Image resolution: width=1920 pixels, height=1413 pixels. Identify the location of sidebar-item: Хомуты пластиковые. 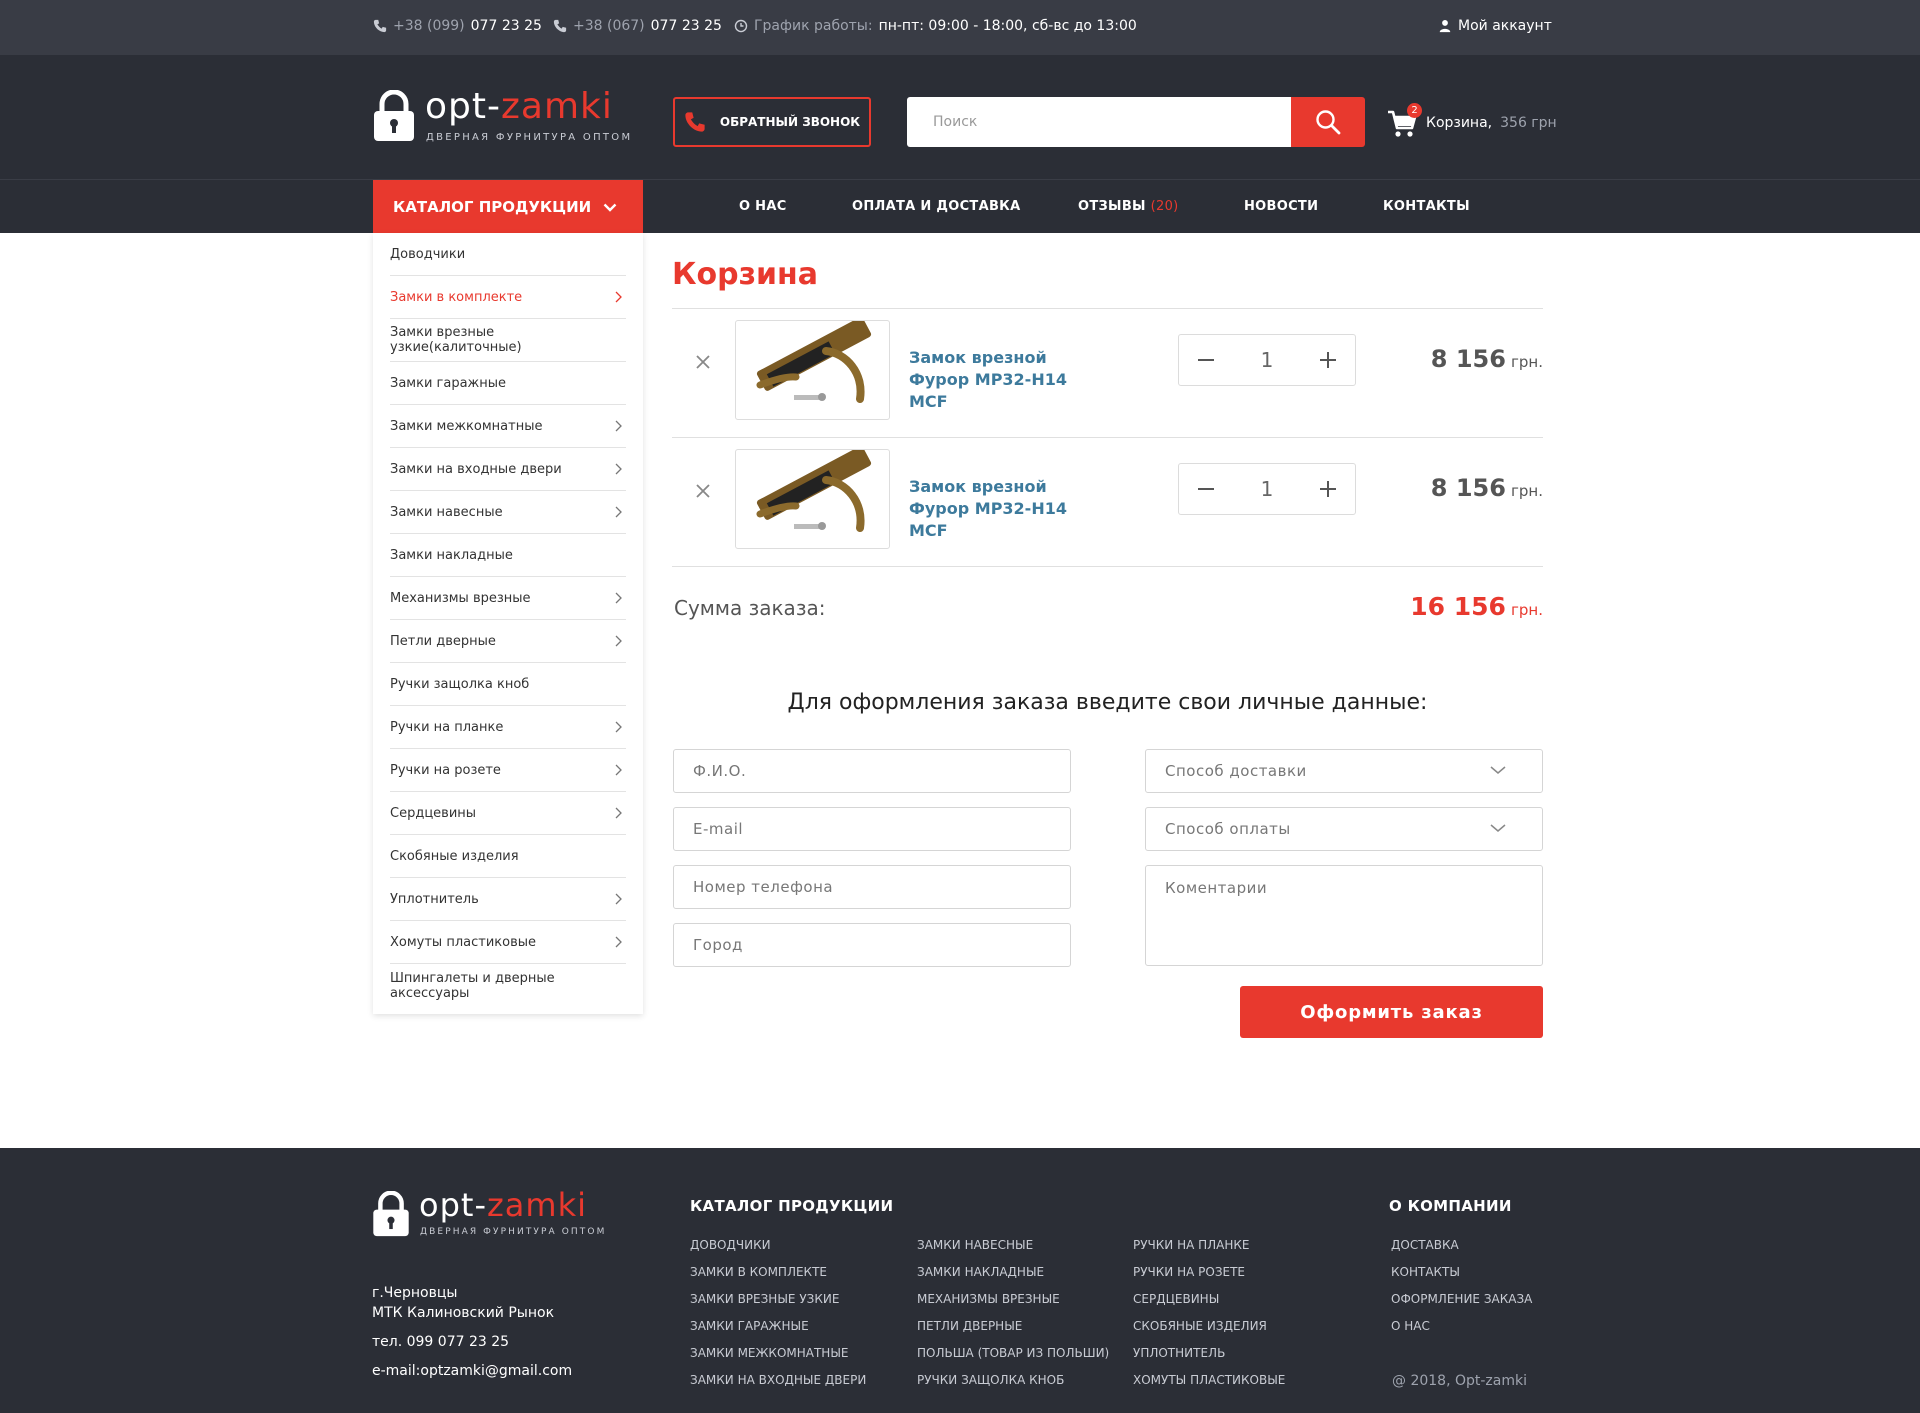
(508, 942).